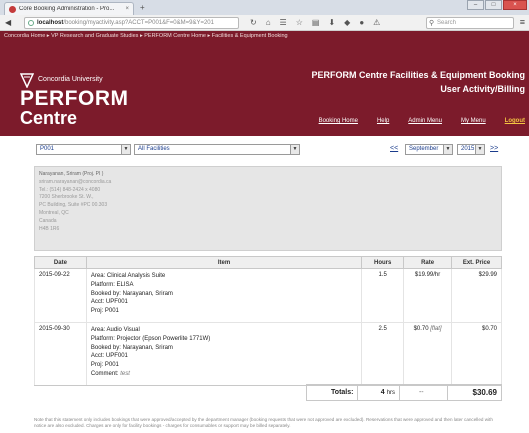 The image size is (529, 433). What do you see at coordinates (428, 354) in the screenshot?
I see `row-rate: $0.70 [flat]` at bounding box center [428, 354].